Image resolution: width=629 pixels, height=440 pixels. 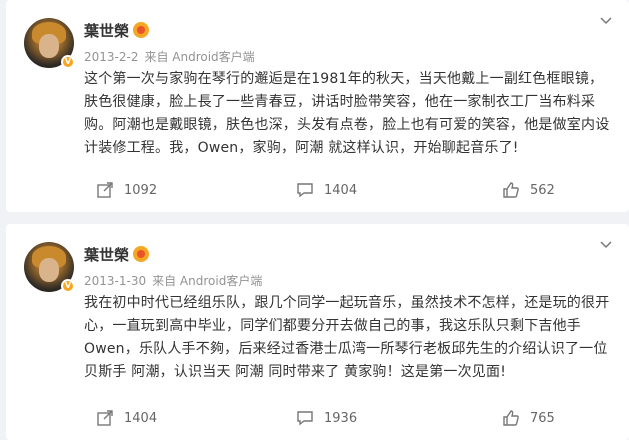 What do you see at coordinates (111, 57) in the screenshot?
I see `post-date: 2013-2-2` at bounding box center [111, 57].